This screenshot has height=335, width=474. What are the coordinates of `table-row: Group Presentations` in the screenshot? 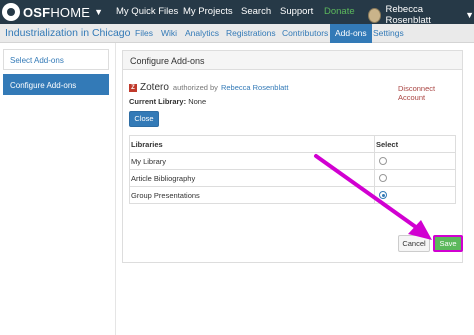 It's located at (292, 195).